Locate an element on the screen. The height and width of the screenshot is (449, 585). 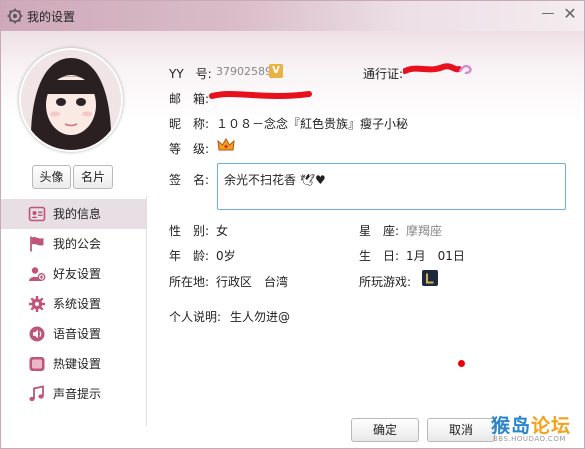
friend-icon is located at coordinates (37, 274).